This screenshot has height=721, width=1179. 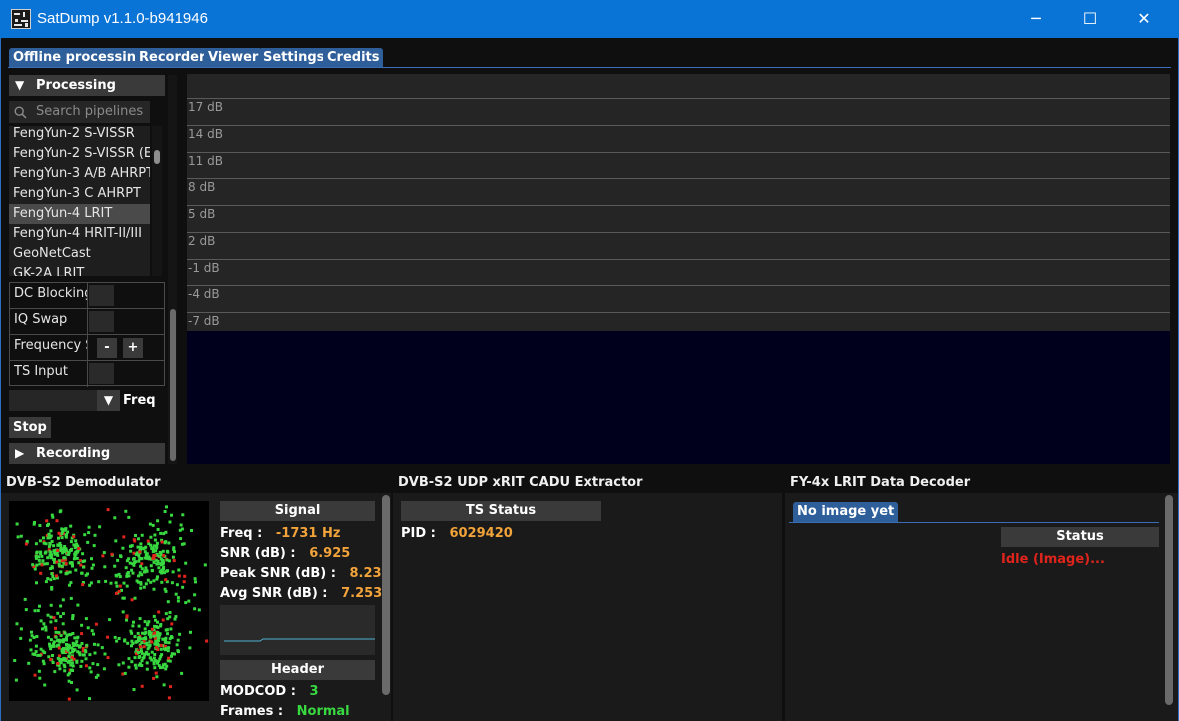 I want to click on recording-header: ▶ Recording, so click(x=87, y=453).